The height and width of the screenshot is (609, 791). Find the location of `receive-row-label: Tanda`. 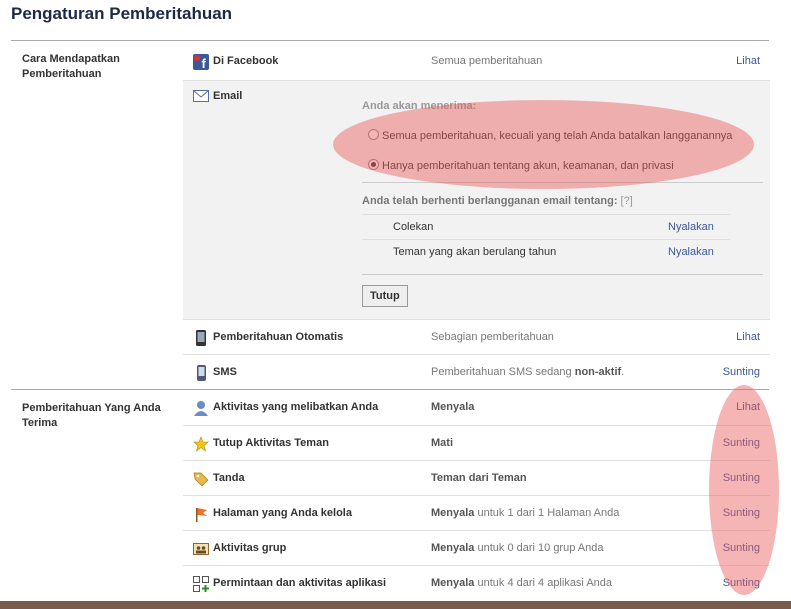

receive-row-label: Tanda is located at coordinates (229, 478).